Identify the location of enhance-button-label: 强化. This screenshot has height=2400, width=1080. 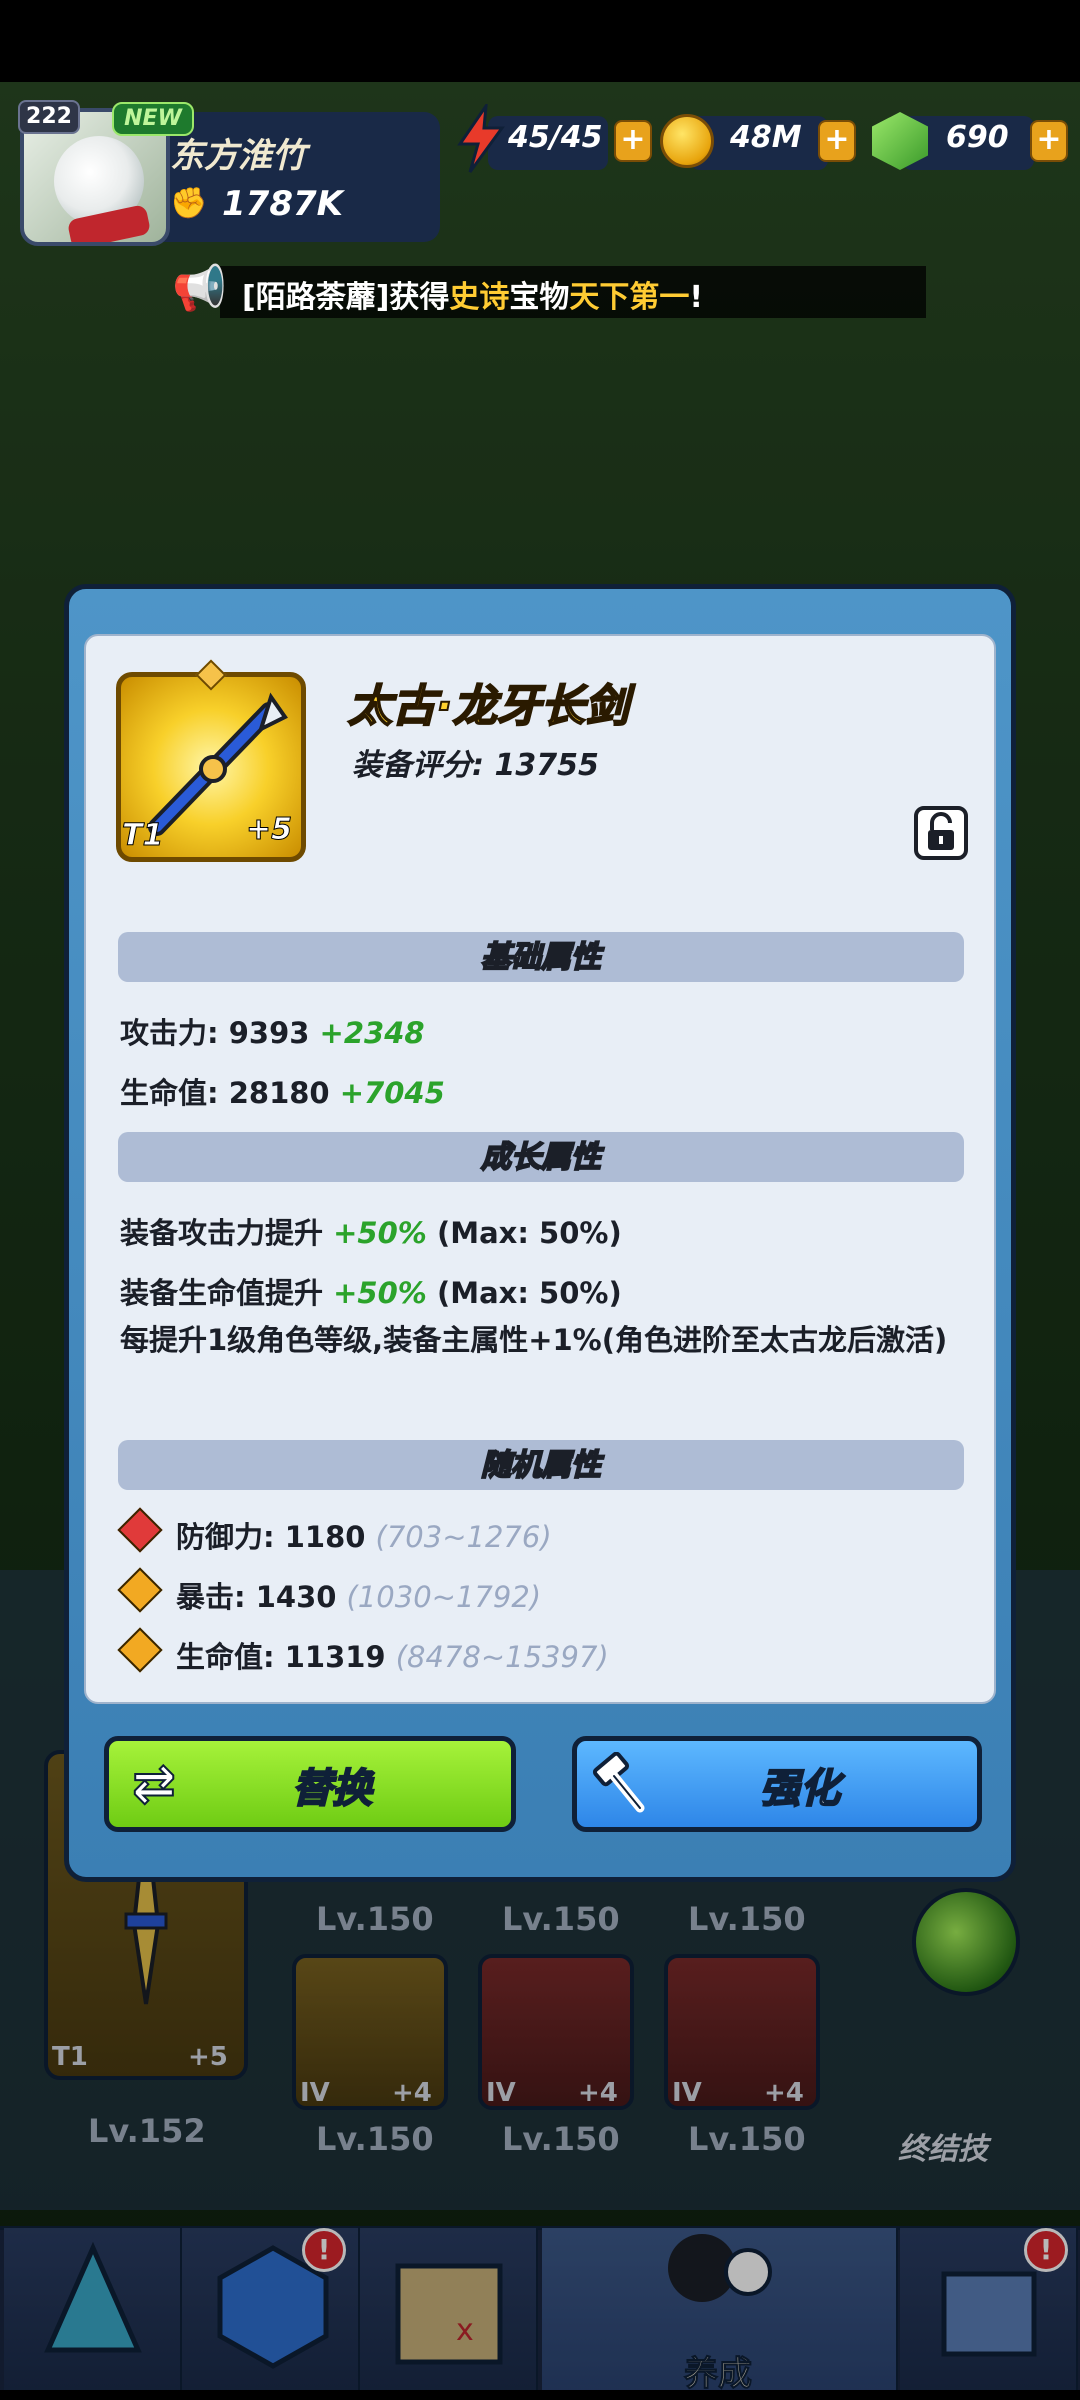
(800, 1789).